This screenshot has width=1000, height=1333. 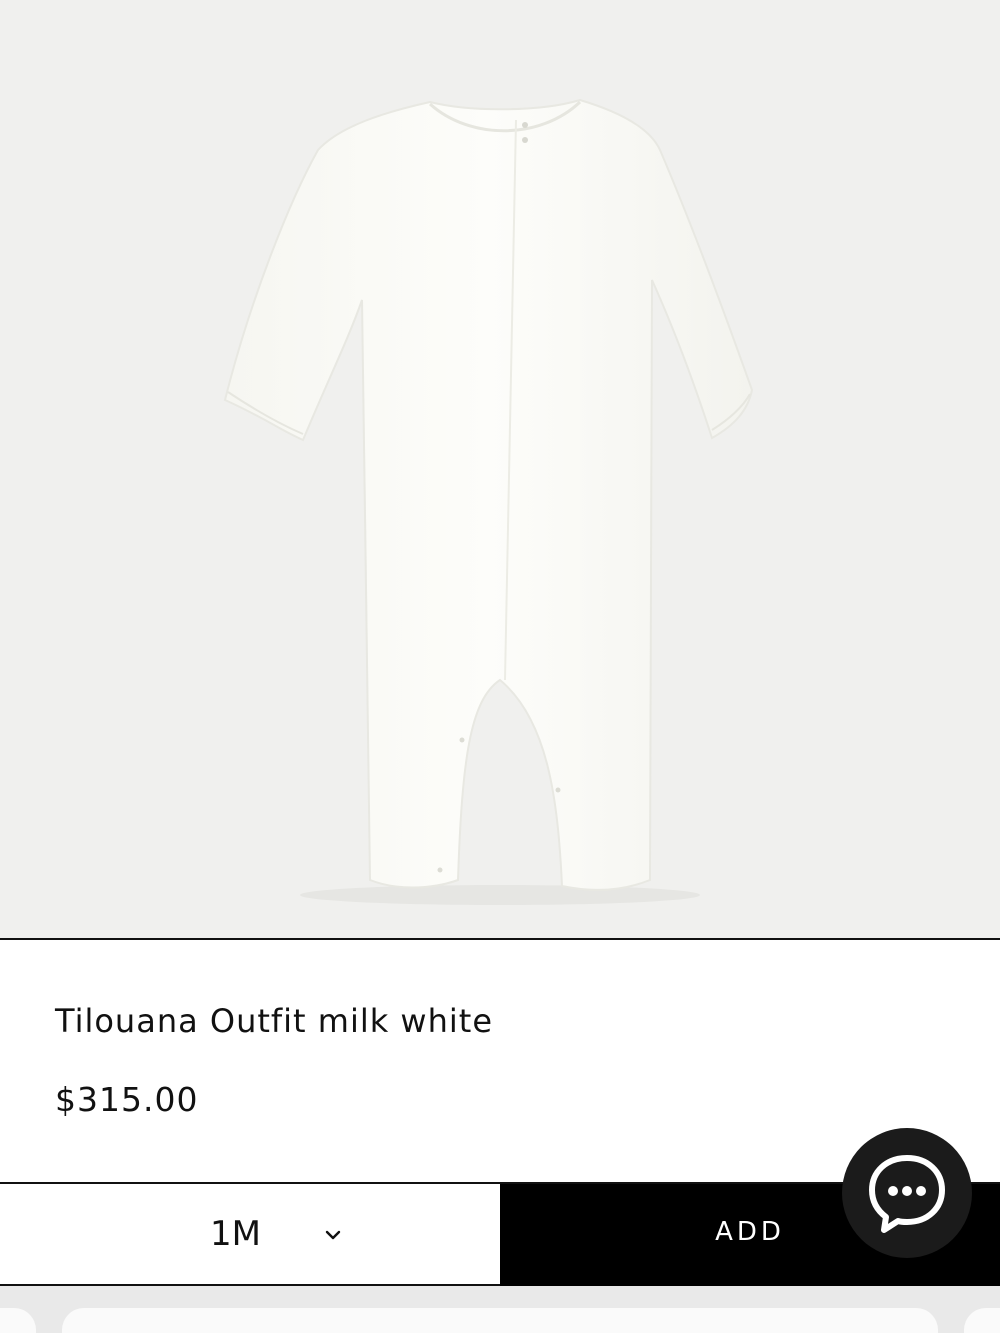 I want to click on product-price: $315.00, so click(x=127, y=1099).